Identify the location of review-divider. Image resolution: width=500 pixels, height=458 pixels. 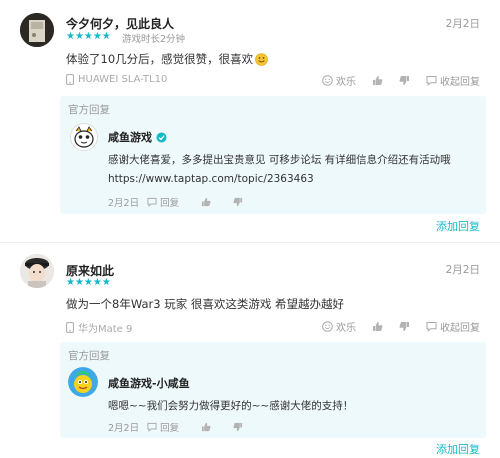
(250, 242).